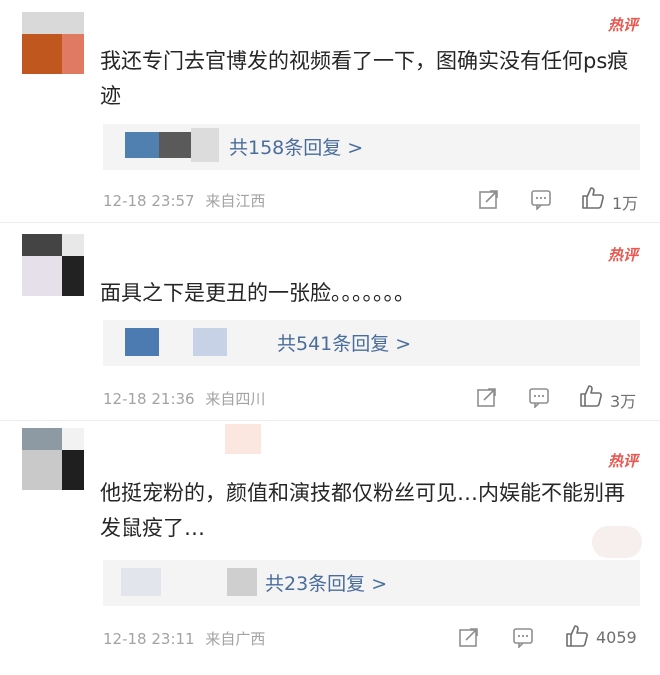 This screenshot has height=675, width=660. I want to click on comment-location: 来自江西, so click(235, 201).